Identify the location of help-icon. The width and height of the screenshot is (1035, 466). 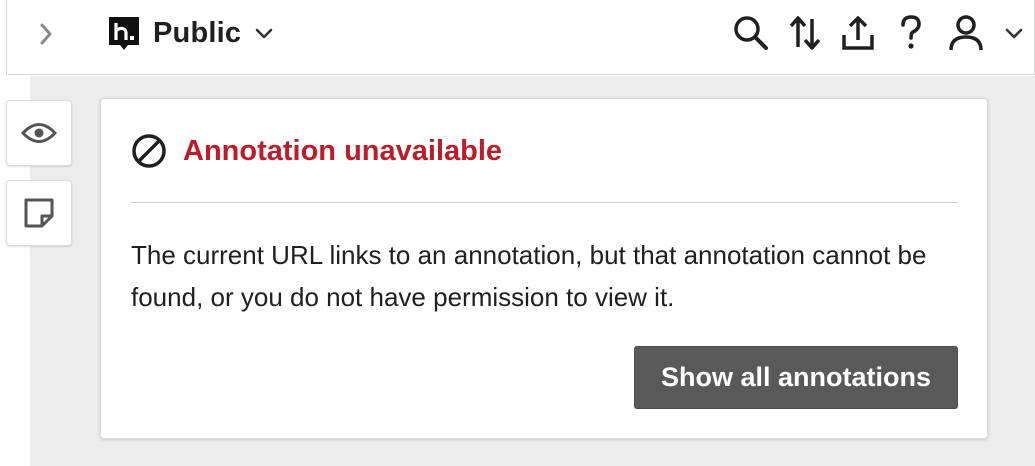
(911, 32).